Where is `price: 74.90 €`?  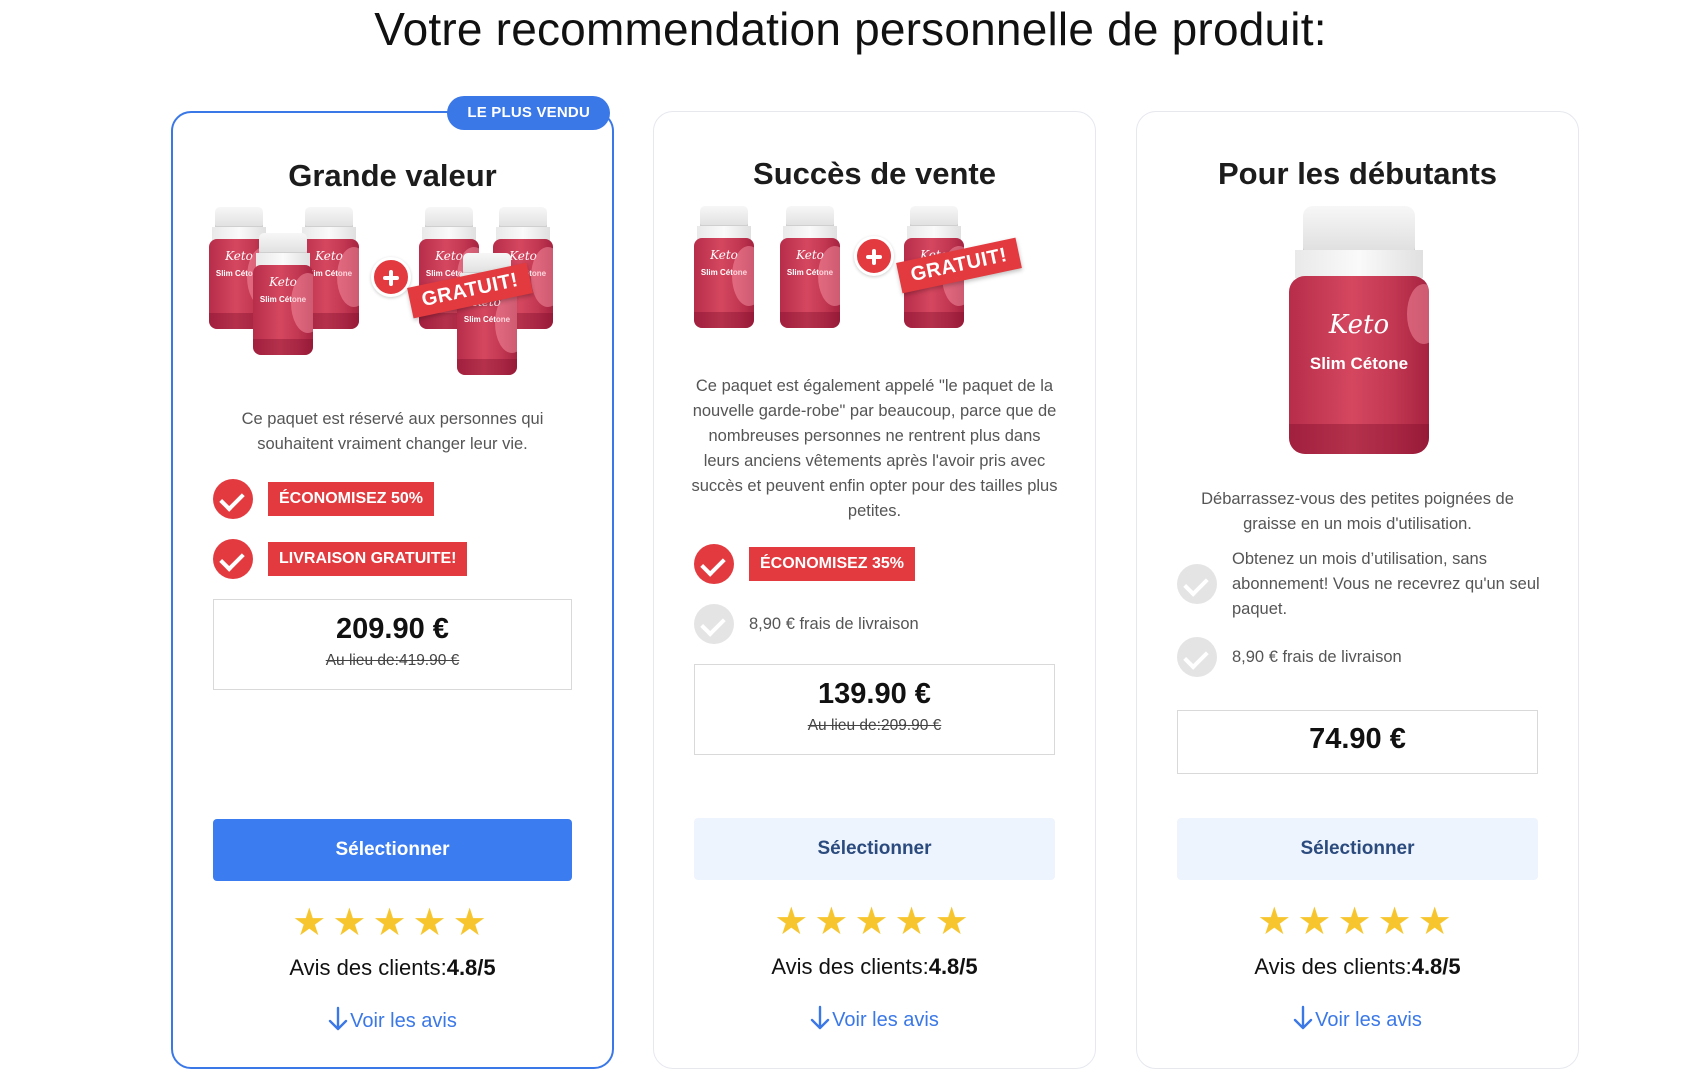
price: 74.90 € is located at coordinates (1357, 739).